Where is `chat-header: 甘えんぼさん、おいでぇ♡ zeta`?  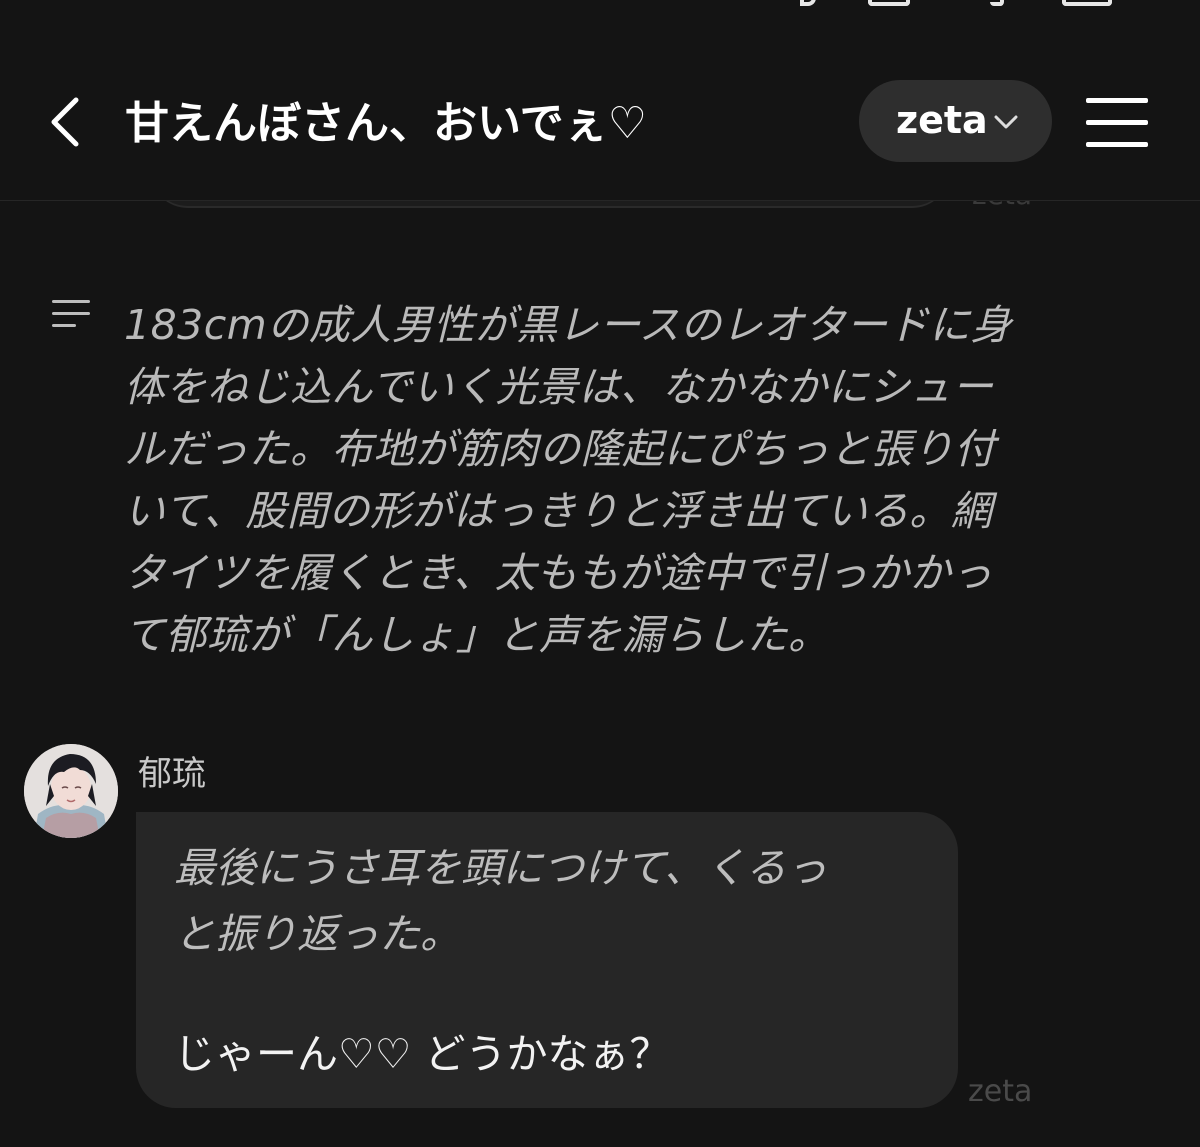
chat-header: 甘えんぼさん、おいでぇ♡ zeta is located at coordinates (600, 120).